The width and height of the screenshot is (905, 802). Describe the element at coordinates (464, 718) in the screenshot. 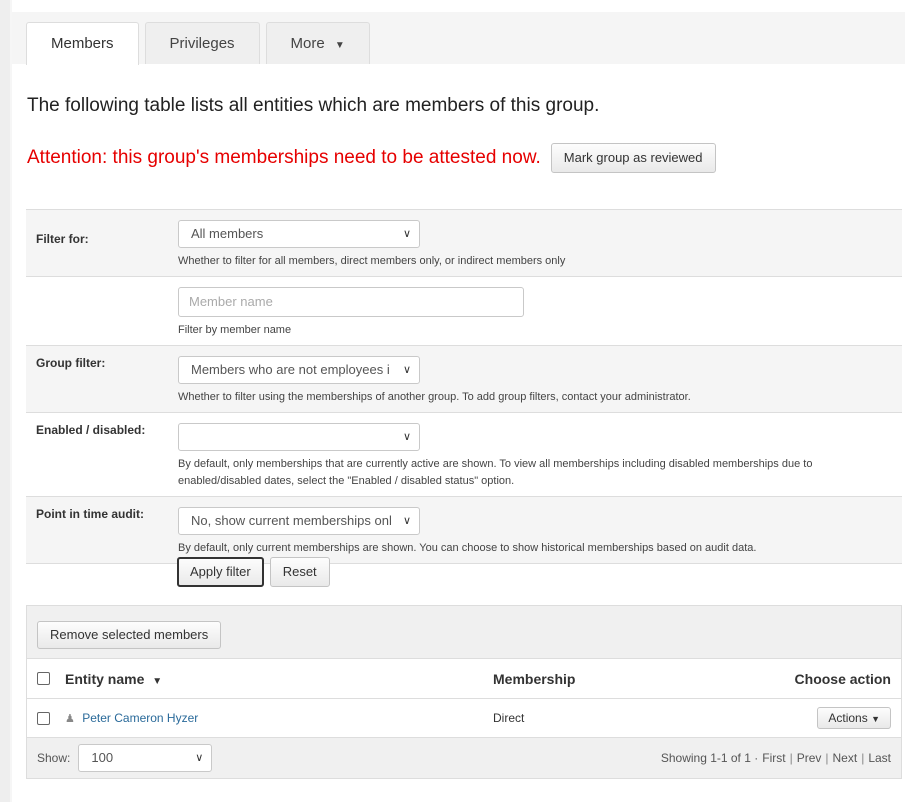

I see `table-row: ♟ Peter Cameron Hyzer Direct Actions ▼` at that location.